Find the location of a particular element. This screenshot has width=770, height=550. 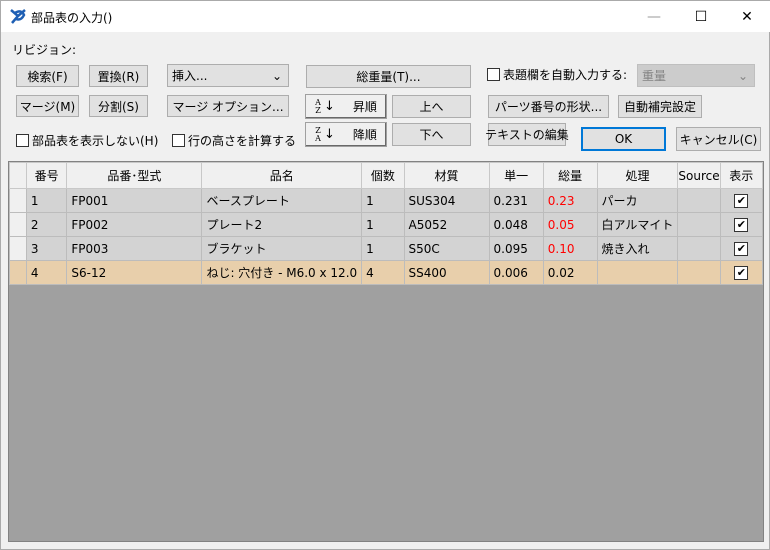

table-cell: S6-12 is located at coordinates (134, 272).